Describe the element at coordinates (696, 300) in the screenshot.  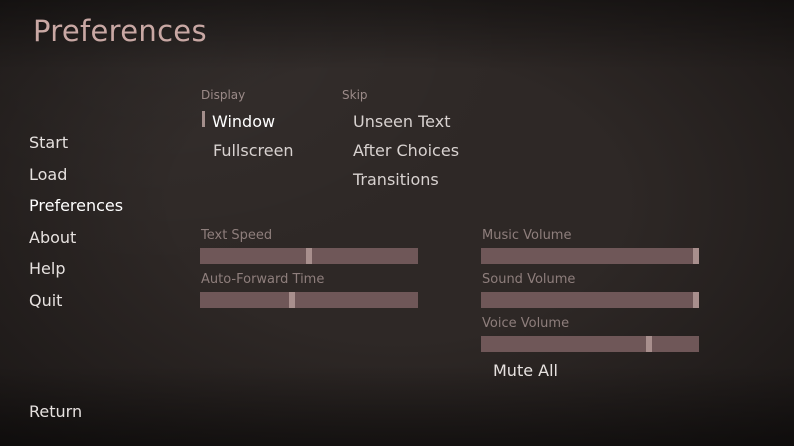
I see `sound-volume-slider-thumb` at that location.